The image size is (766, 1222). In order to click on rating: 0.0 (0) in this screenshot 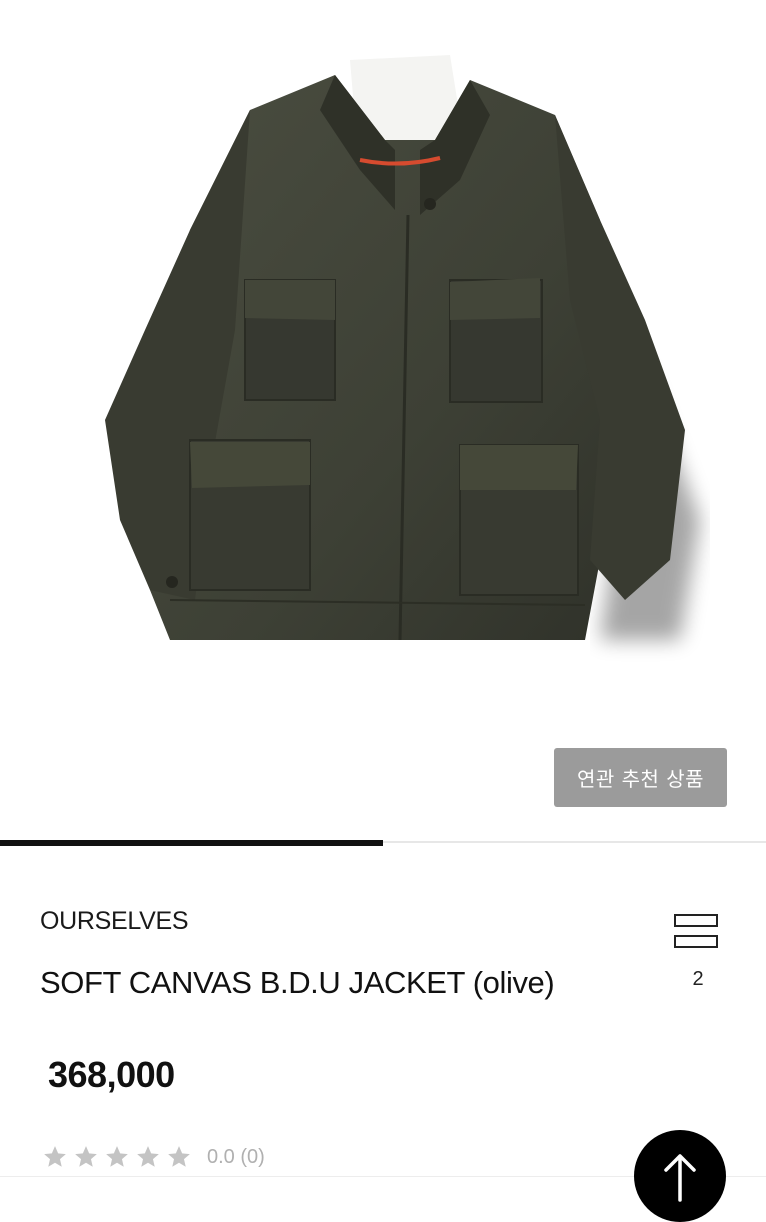, I will do `click(153, 1157)`.